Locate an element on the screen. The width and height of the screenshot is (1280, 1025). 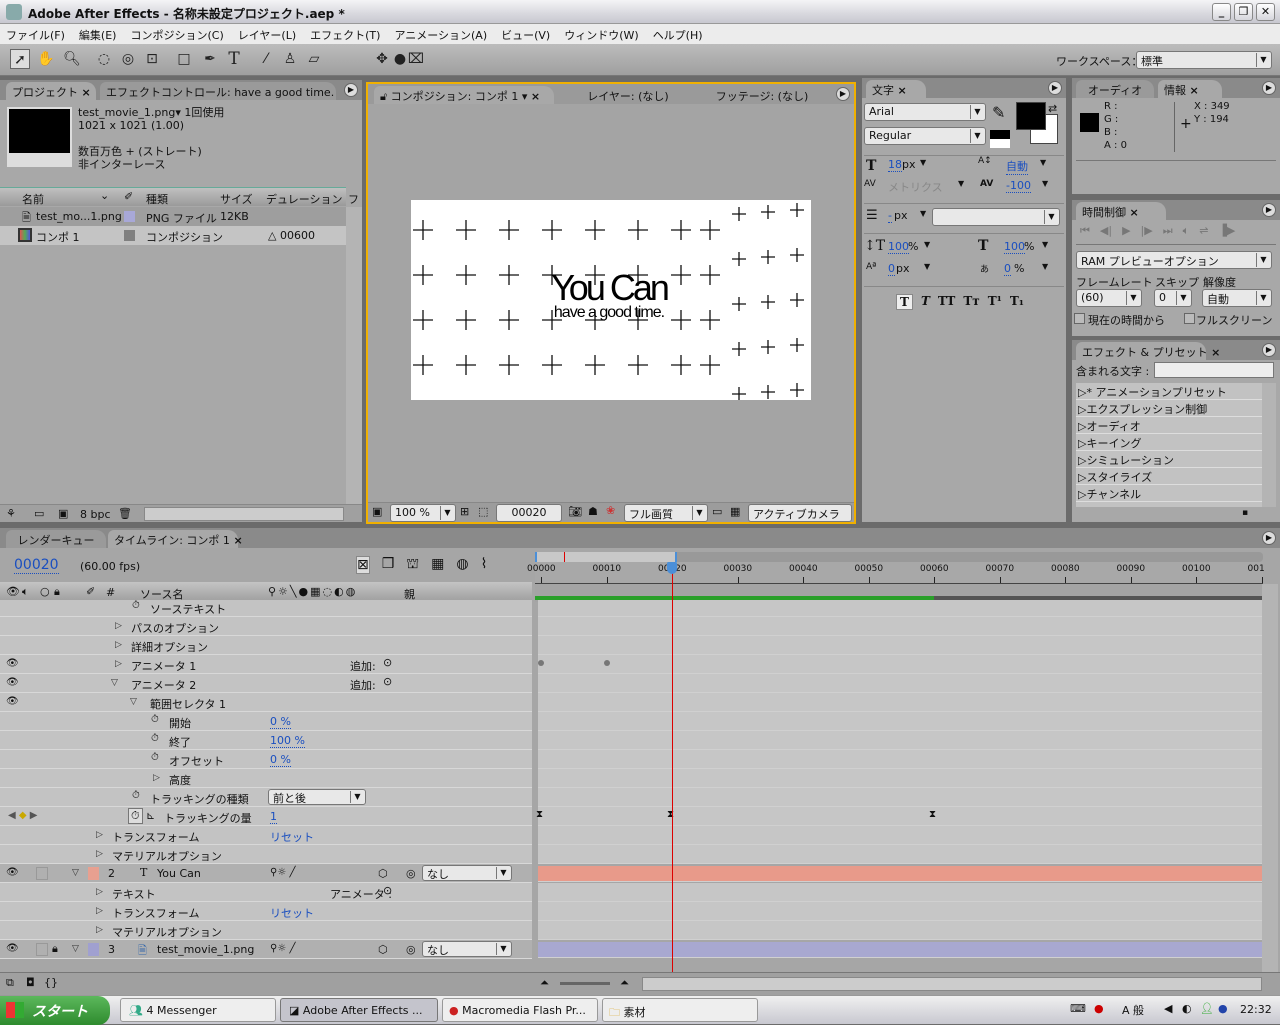
hand-tool-icon: ✋ is located at coordinates (46, 59).